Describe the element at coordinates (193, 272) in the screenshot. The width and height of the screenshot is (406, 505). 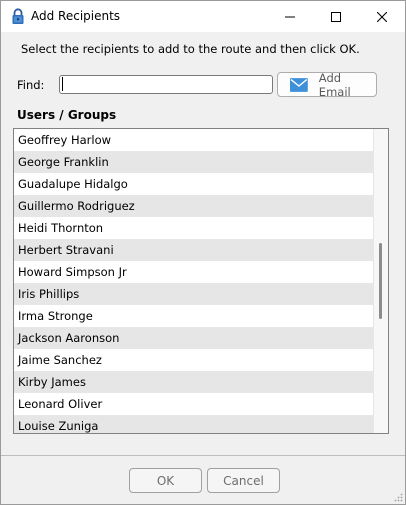
I see `list-item: Howard Simpson Jr` at that location.